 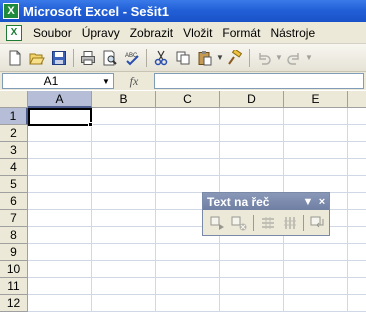 What do you see at coordinates (252, 99) in the screenshot?
I see `column-header: D` at bounding box center [252, 99].